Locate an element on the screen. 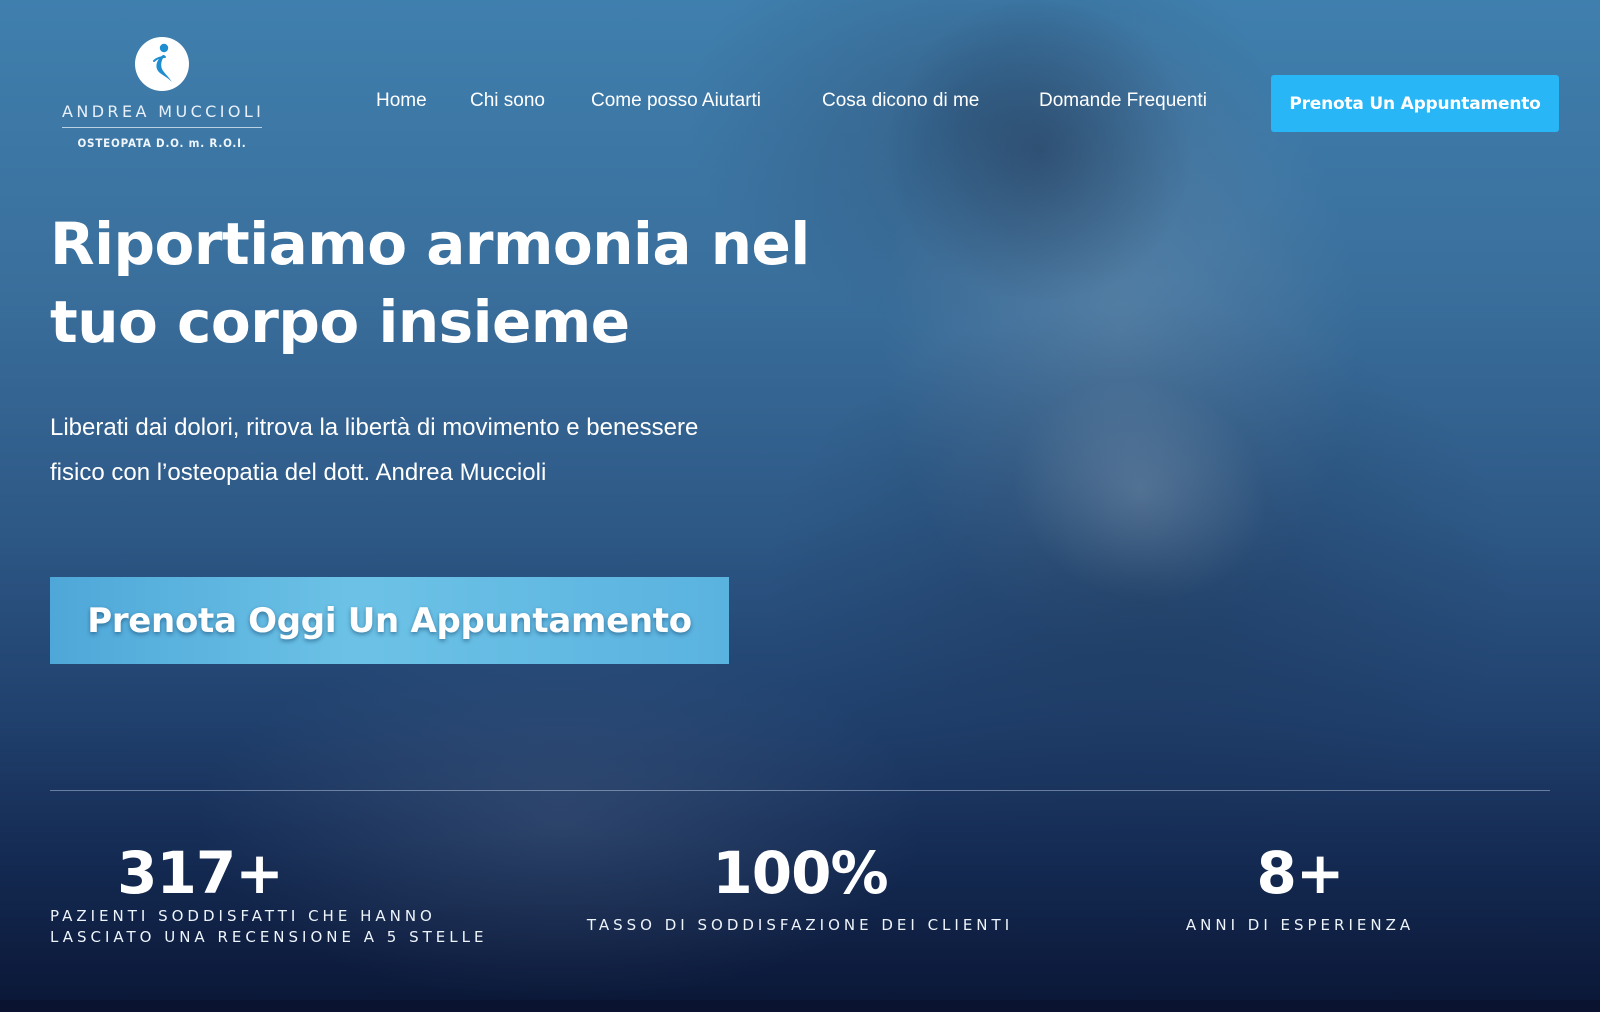 This screenshot has height=1012, width=1600. background-photo-head is located at coordinates (1040, 150).